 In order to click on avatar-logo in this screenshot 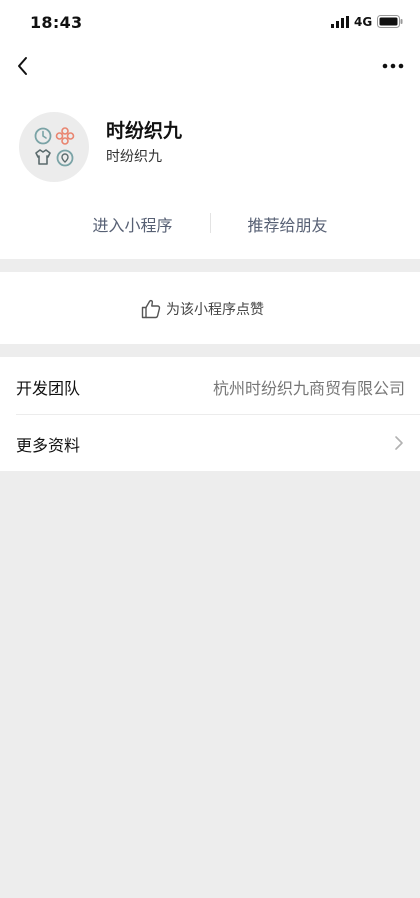, I will do `click(54, 147)`.